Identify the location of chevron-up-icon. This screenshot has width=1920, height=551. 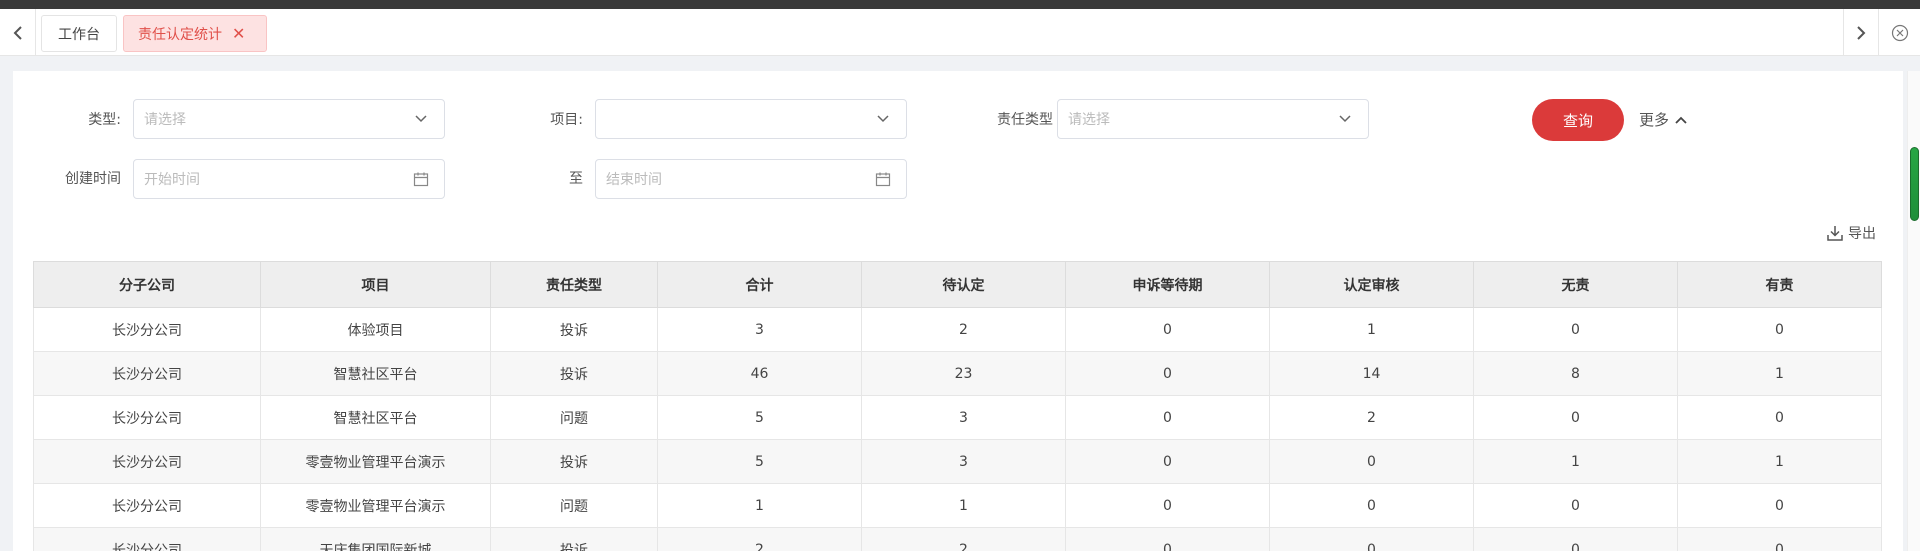
(1681, 120).